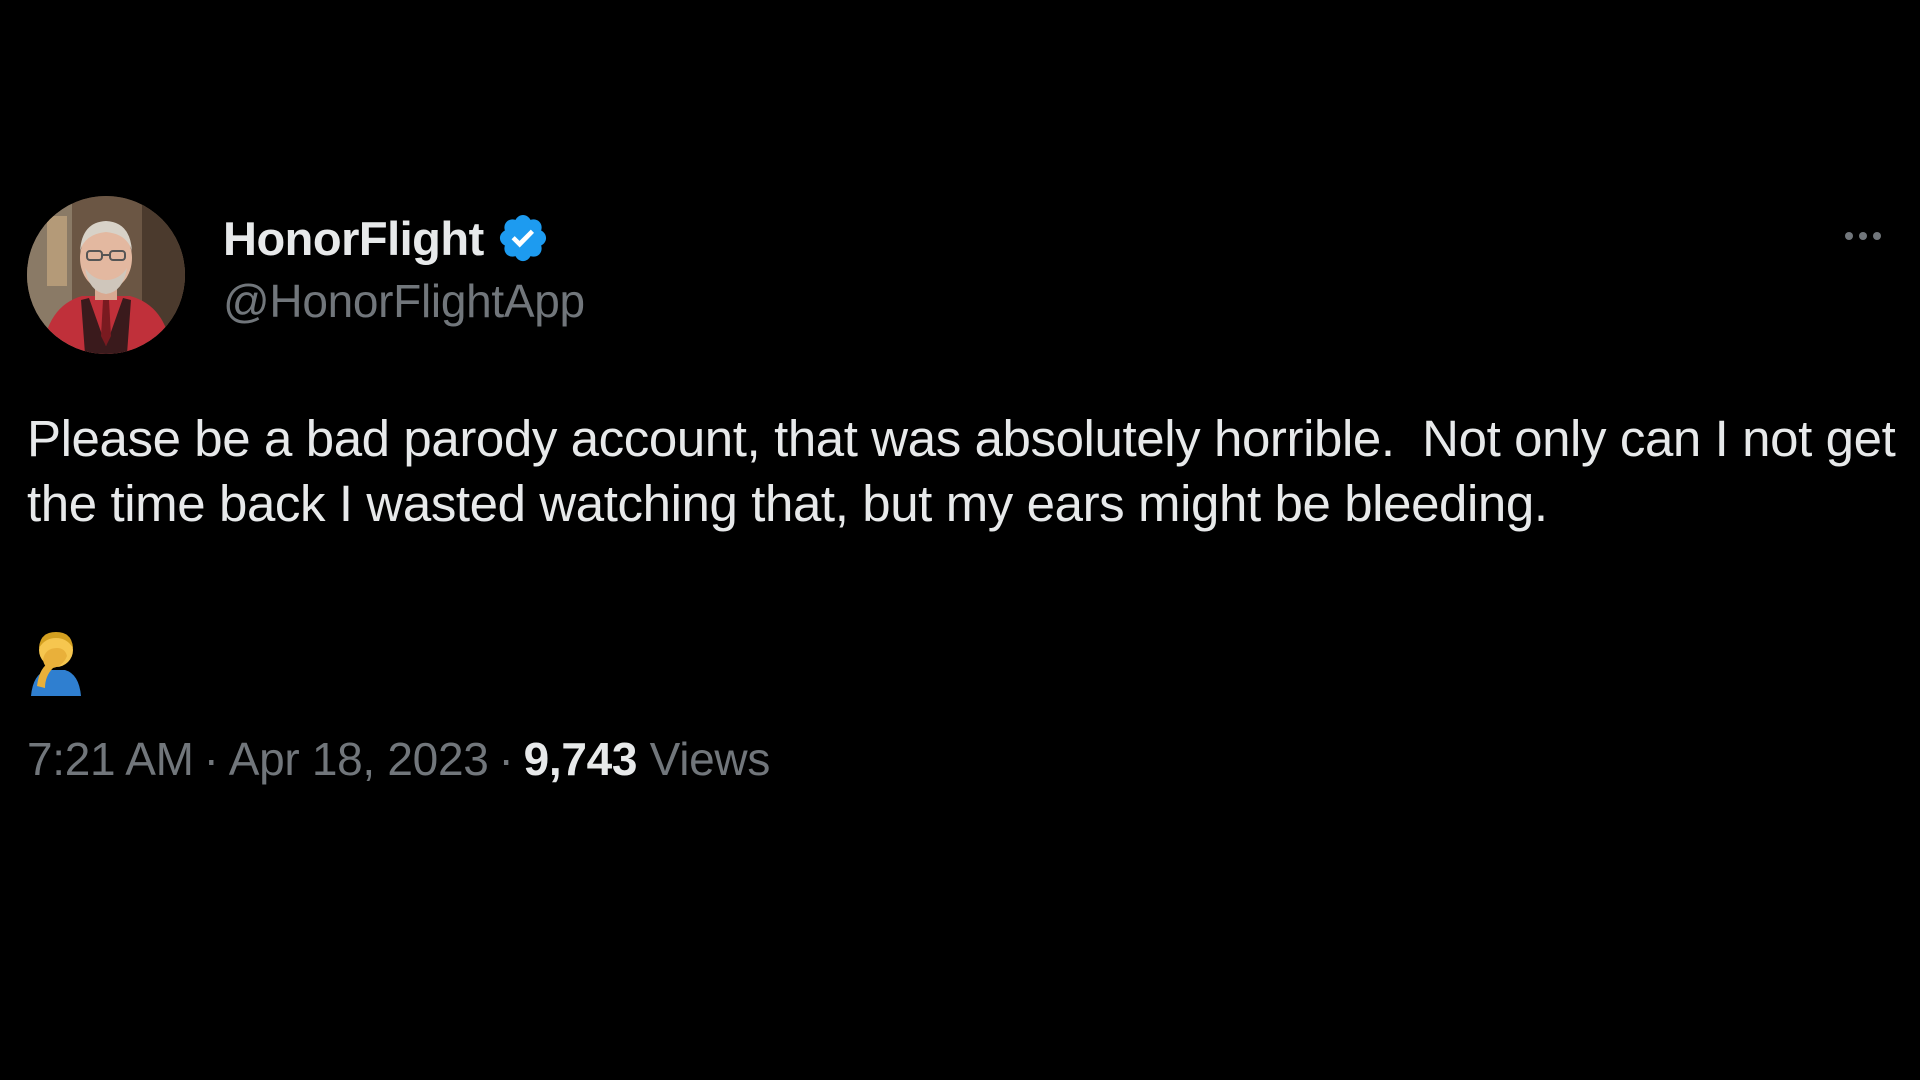 The height and width of the screenshot is (1080, 1920). I want to click on more-options-icon, so click(1863, 236).